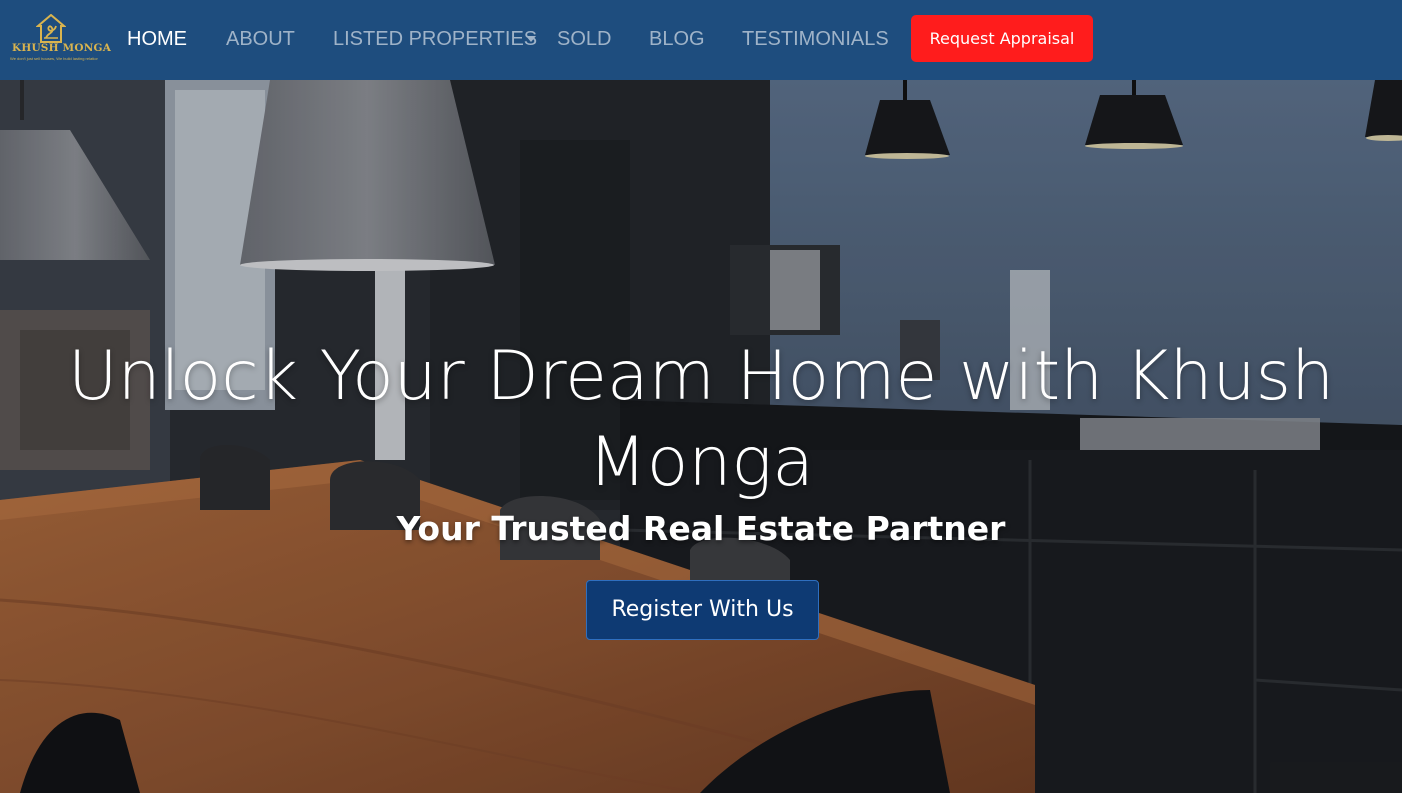  I want to click on brand-name: KHUSH MONGA, so click(62, 48).